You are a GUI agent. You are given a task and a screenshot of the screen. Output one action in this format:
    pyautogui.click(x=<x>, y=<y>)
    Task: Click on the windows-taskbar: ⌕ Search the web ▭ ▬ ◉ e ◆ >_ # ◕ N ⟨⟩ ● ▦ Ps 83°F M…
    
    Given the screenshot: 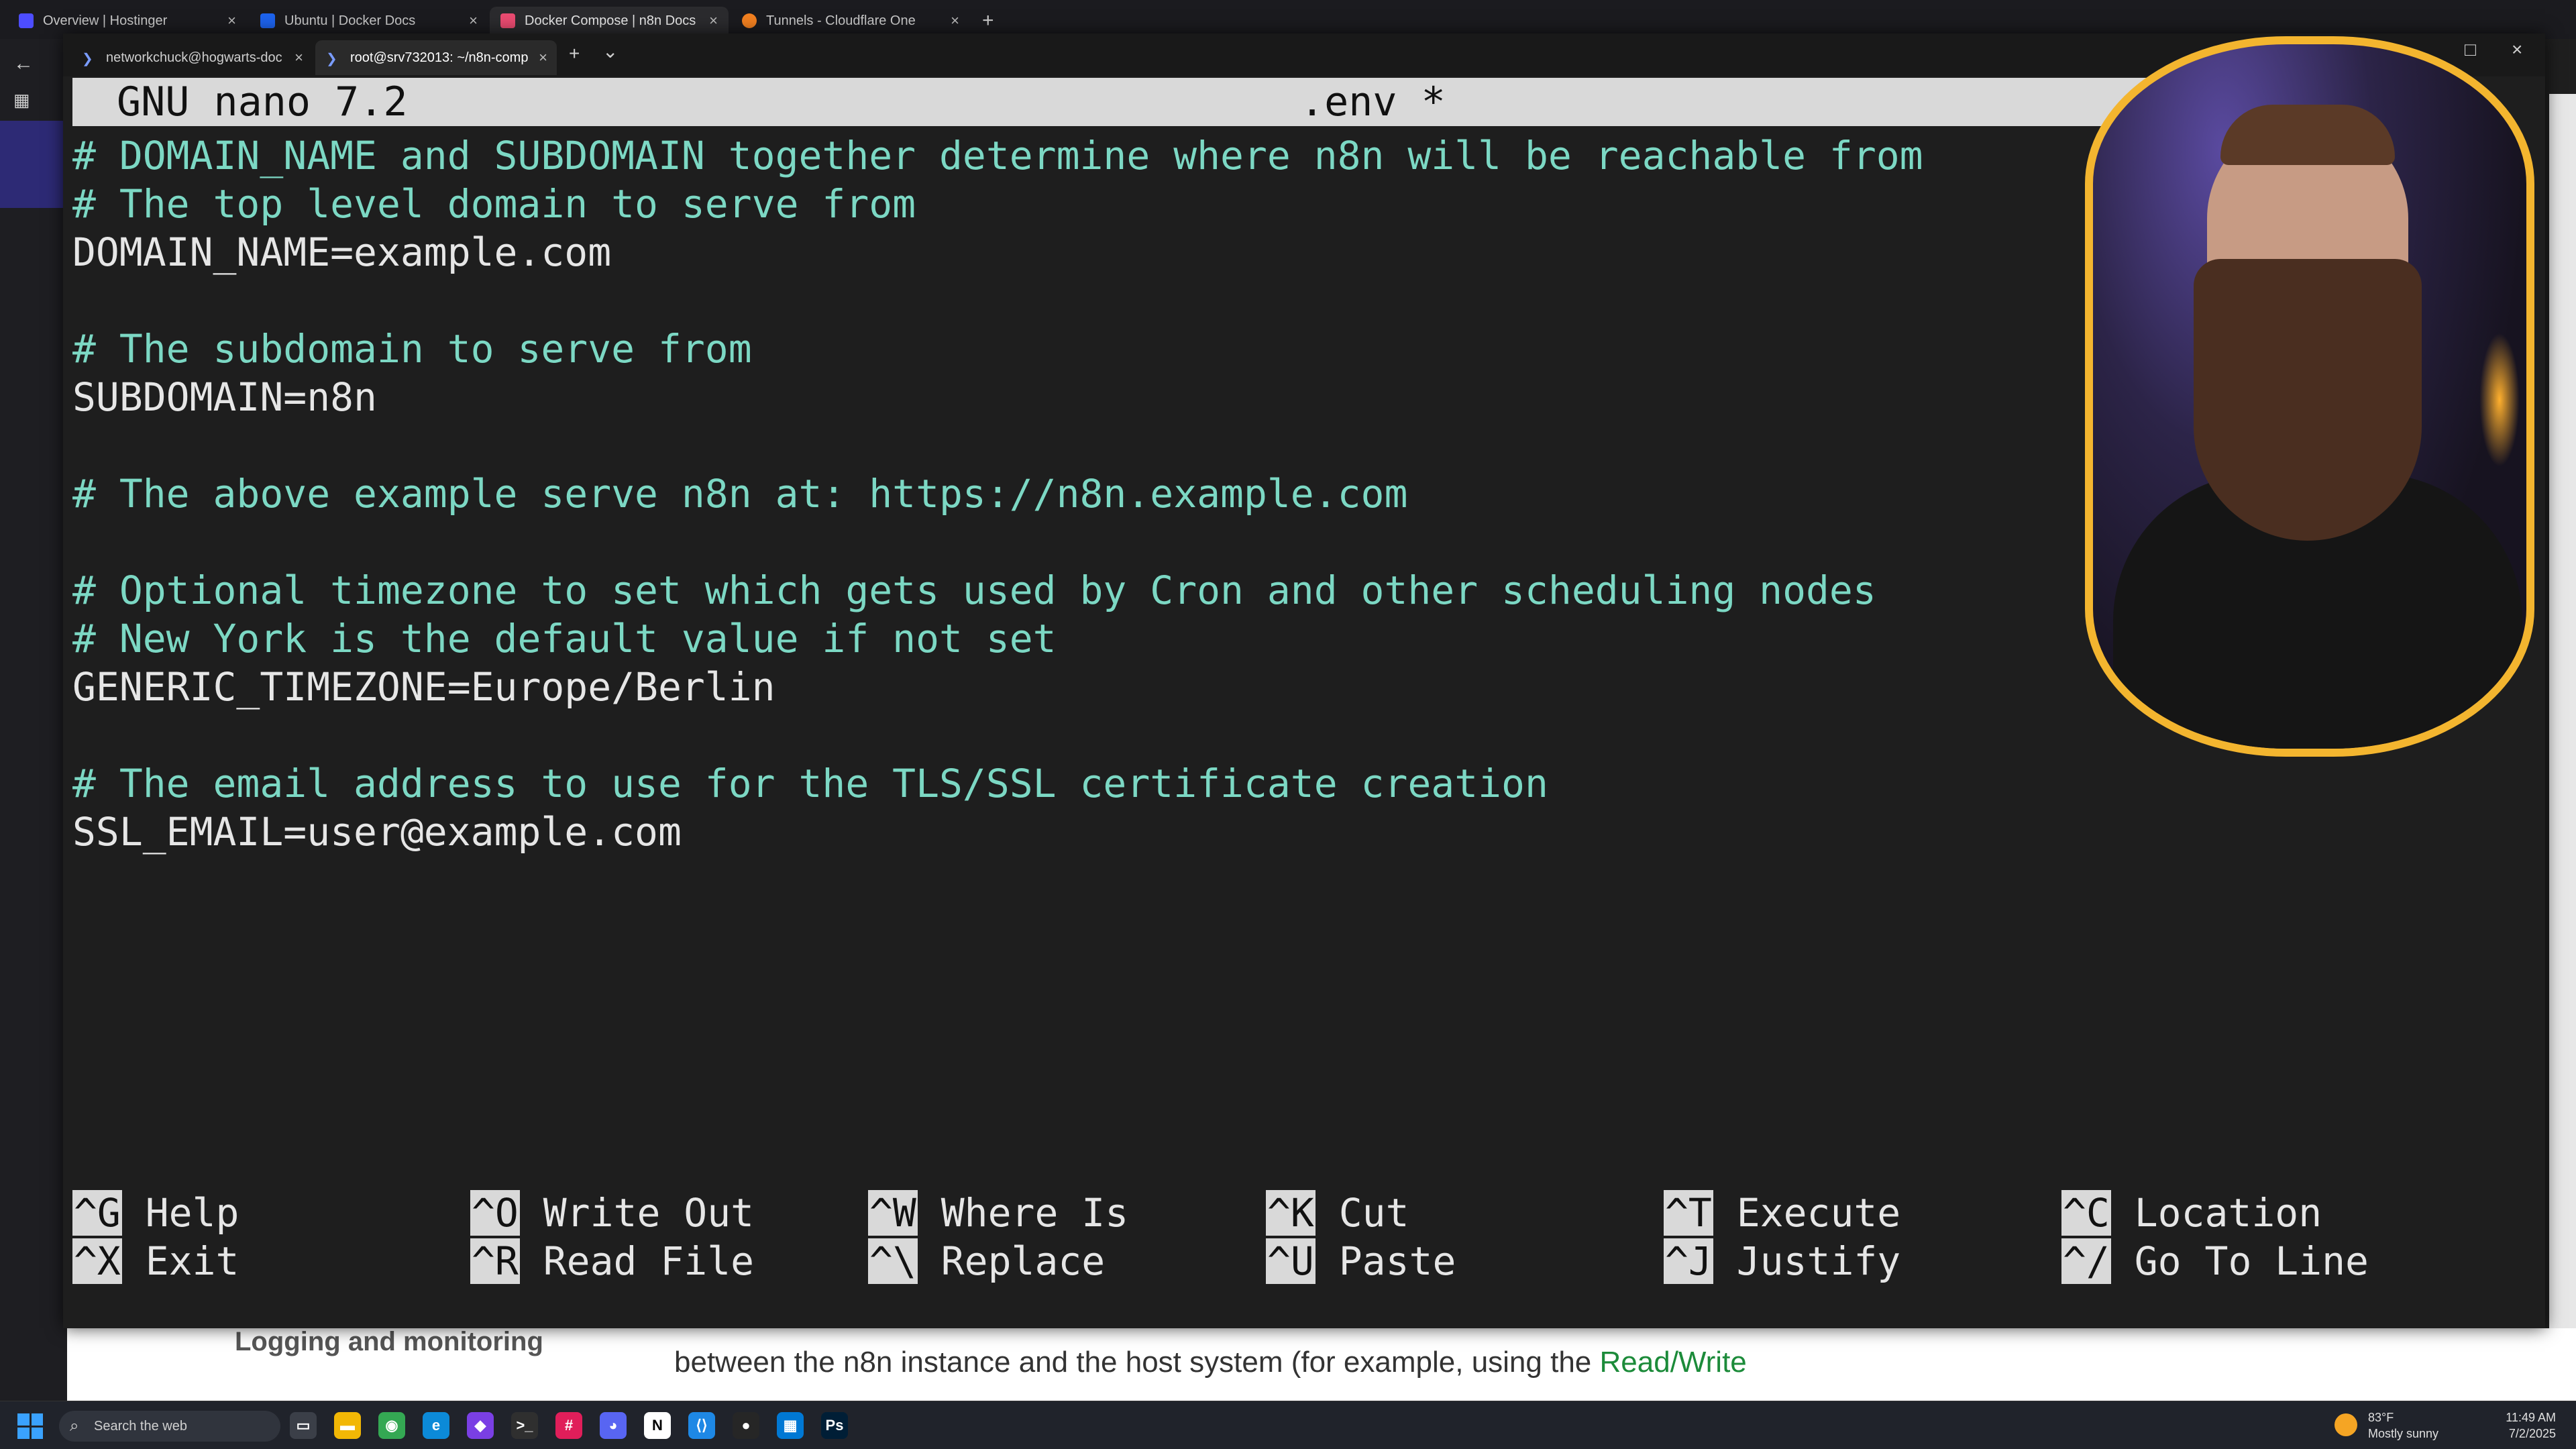 What is the action you would take?
    pyautogui.click(x=1288, y=1425)
    